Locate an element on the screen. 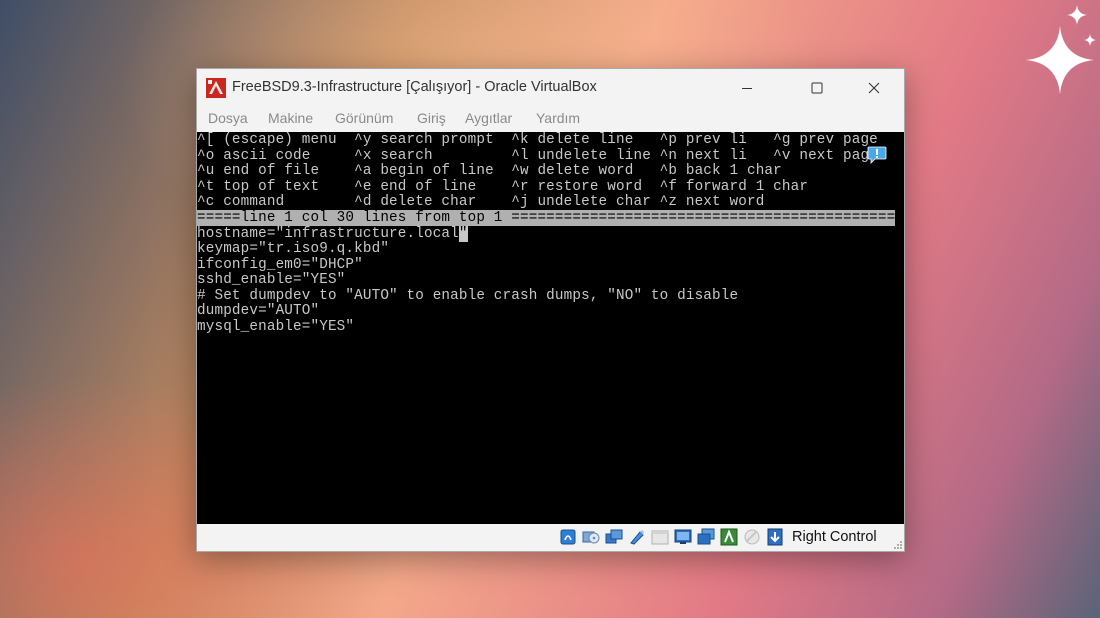 The width and height of the screenshot is (1100, 618). sparkle-tiny-icon is located at coordinates (1090, 40).